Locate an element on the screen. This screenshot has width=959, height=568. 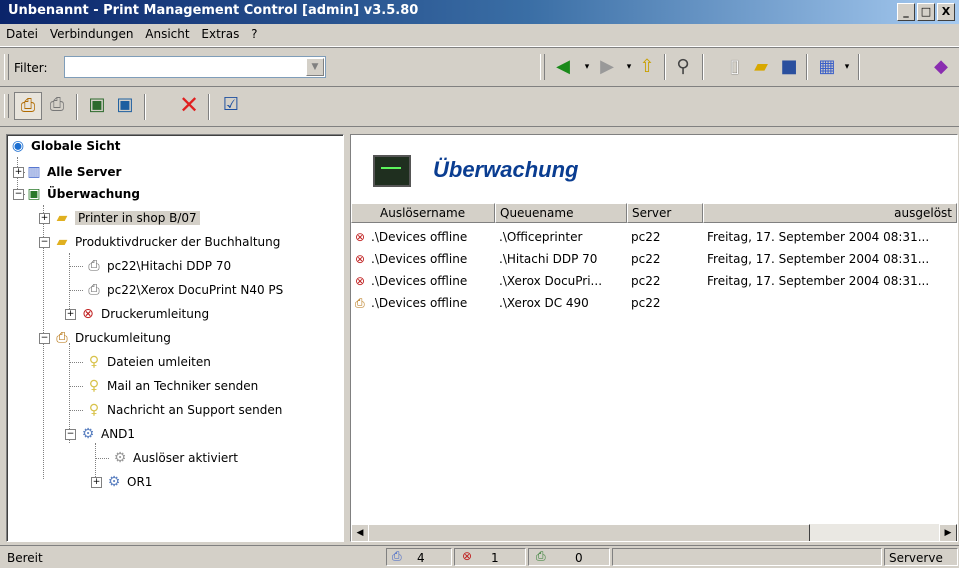
tree-item-printer-shop: ▰ Printer in shop B/07 is located at coordinates (126, 218).